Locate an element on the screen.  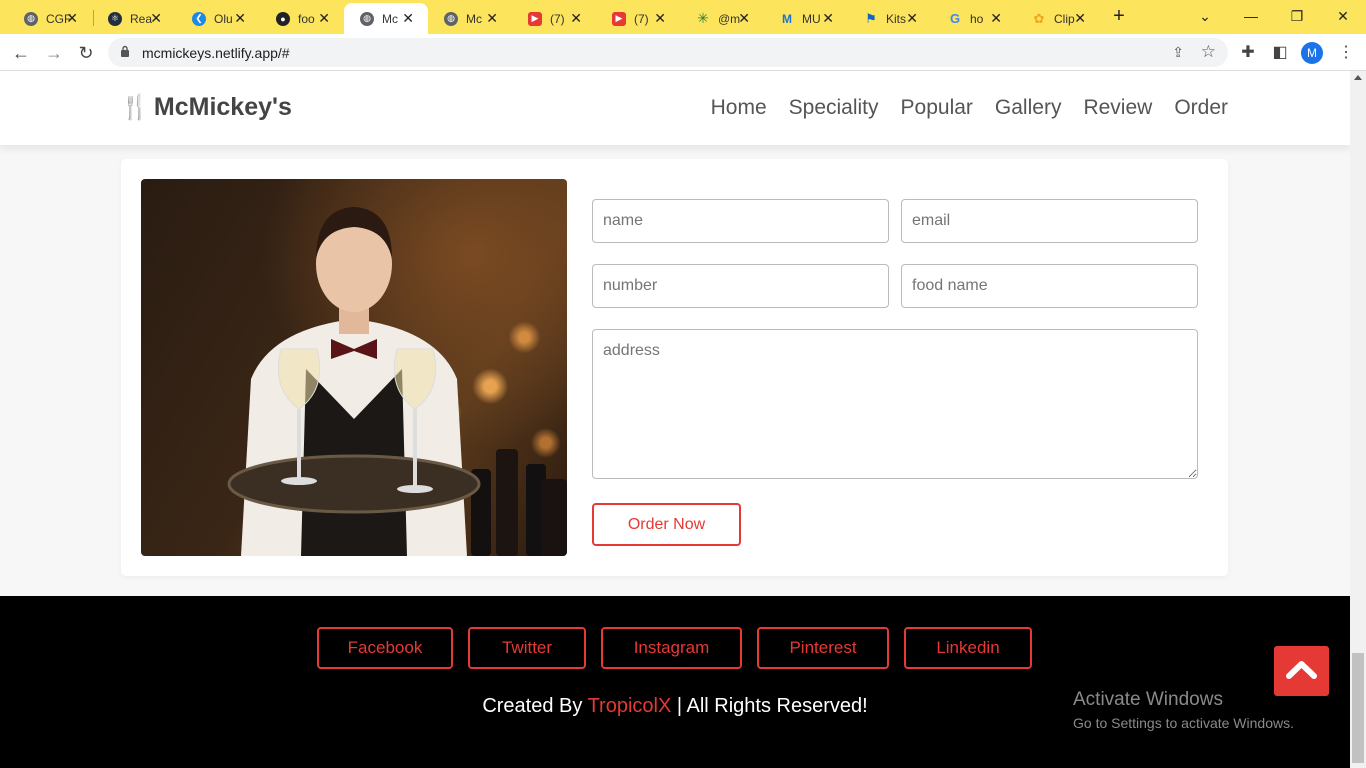
tab-search-icon: ⌄ is located at coordinates (1205, 16).